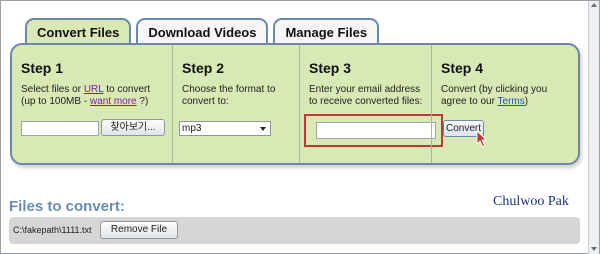  I want to click on tab-convert-files: Convert Files, so click(78, 32).